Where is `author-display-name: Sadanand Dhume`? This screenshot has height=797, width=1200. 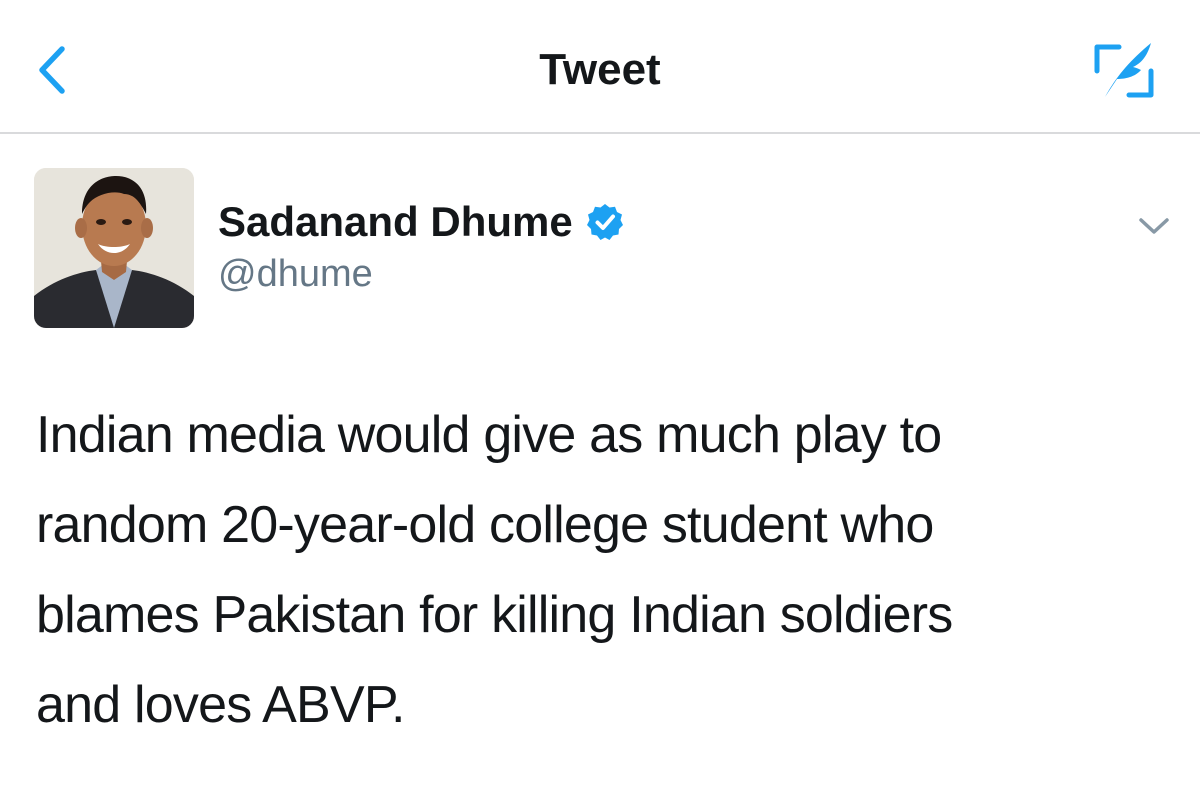 author-display-name: Sadanand Dhume is located at coordinates (395, 222).